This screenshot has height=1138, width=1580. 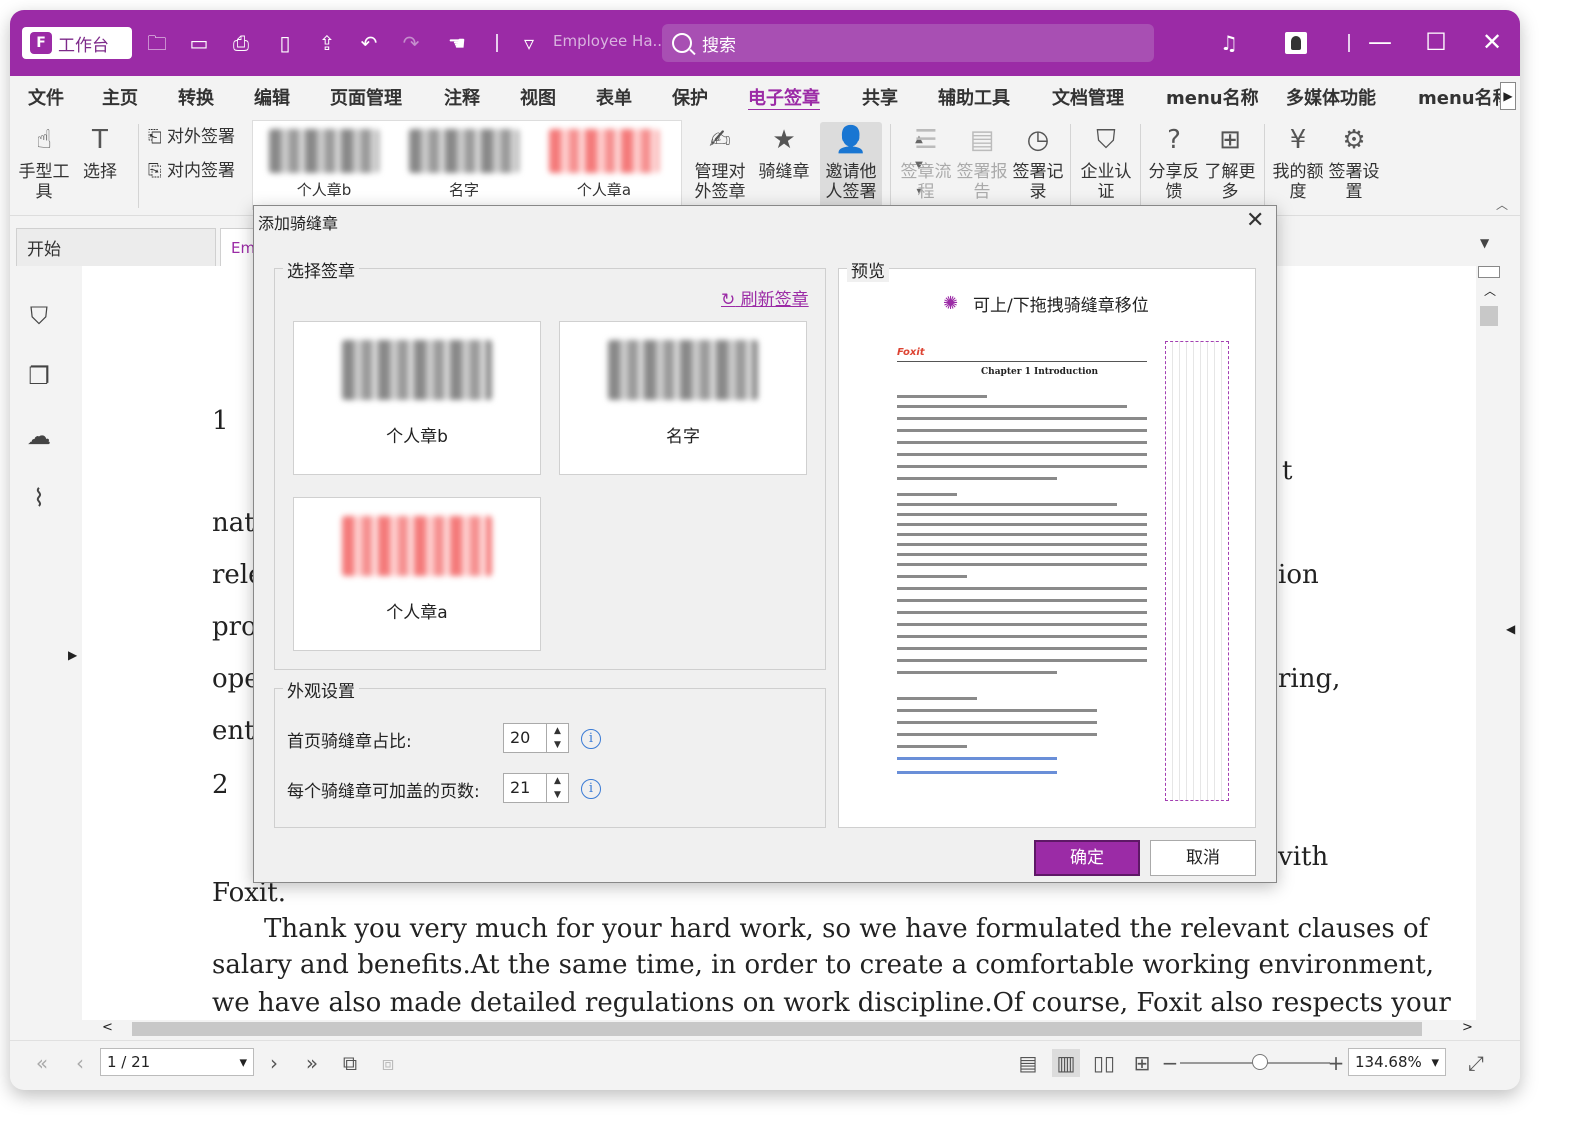 What do you see at coordinates (327, 43) in the screenshot?
I see `export-icon: ⇪` at bounding box center [327, 43].